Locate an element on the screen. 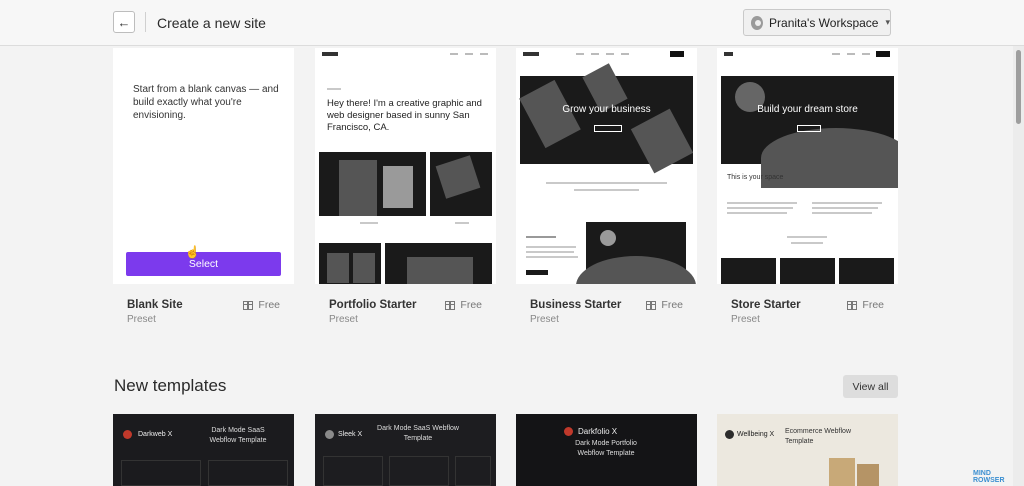  scrollbar-thumb is located at coordinates (1018, 87).